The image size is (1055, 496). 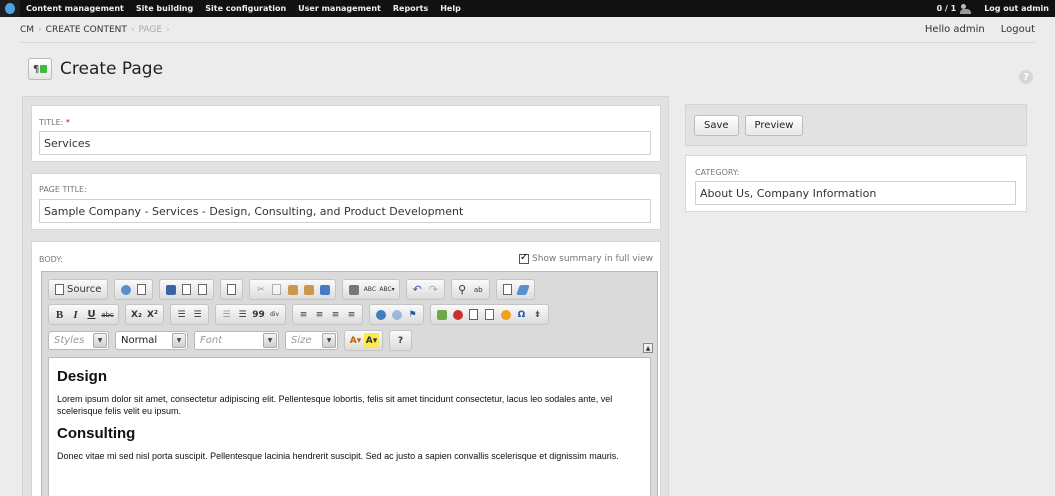 I want to click on undo-icon: ↶, so click(x=417, y=289).